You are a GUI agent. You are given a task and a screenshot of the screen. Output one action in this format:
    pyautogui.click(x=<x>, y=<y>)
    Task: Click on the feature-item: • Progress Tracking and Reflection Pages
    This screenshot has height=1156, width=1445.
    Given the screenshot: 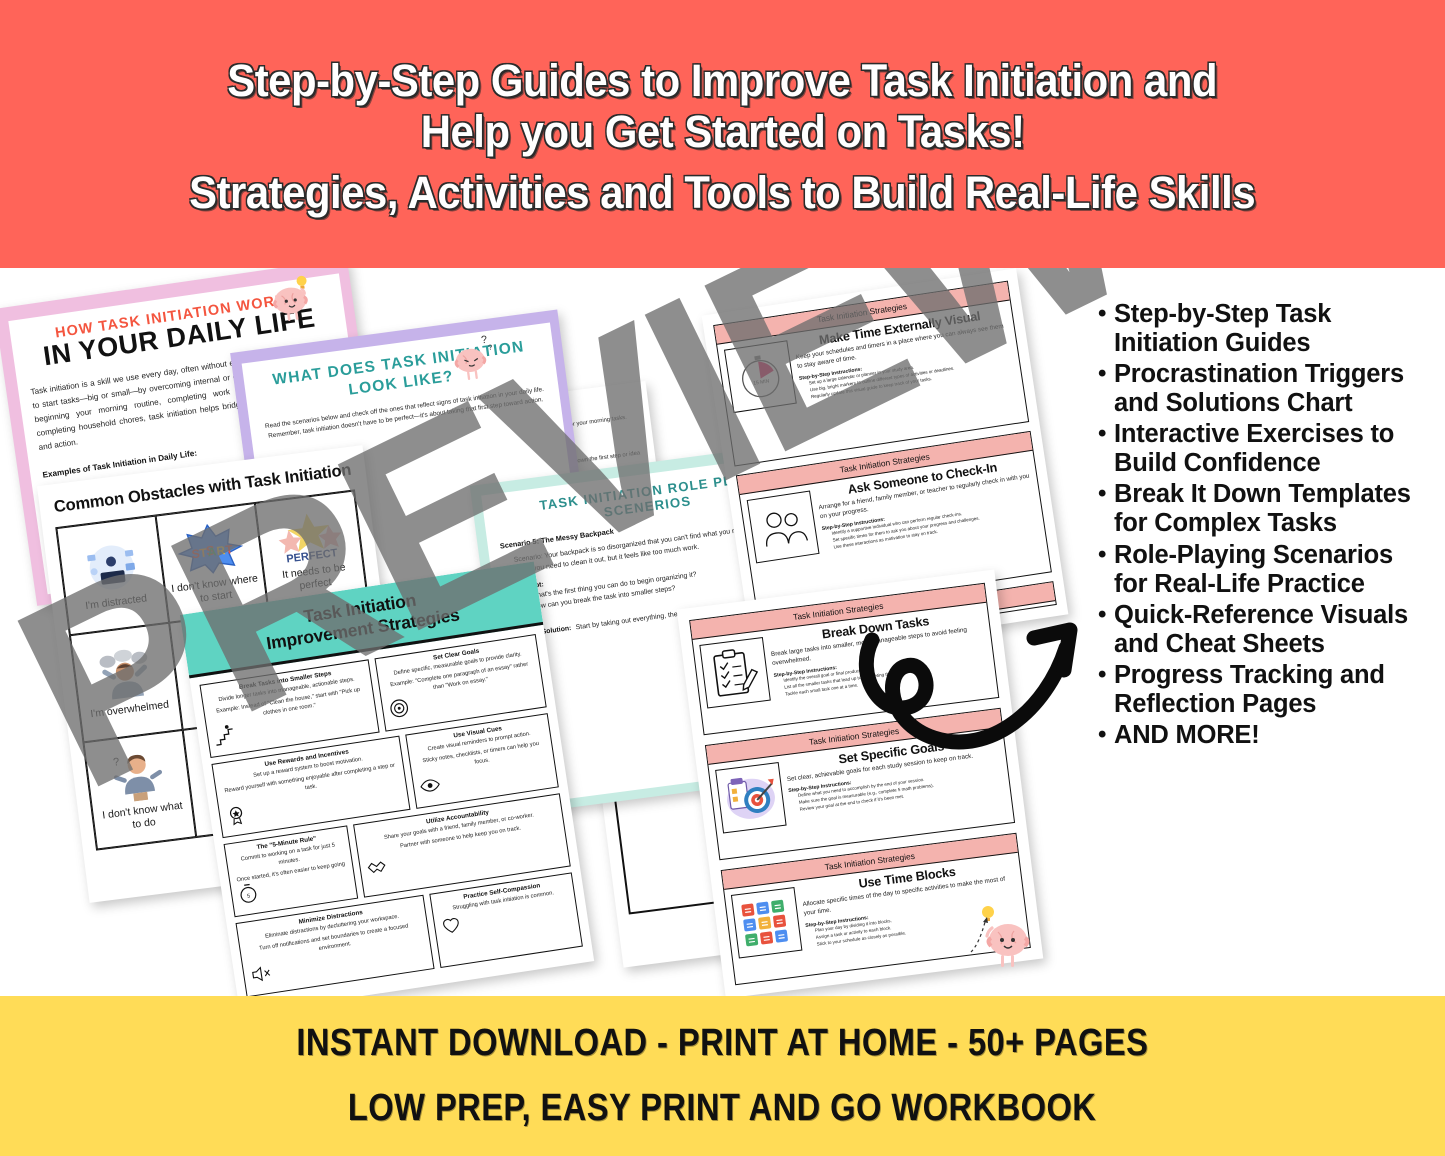 What is the action you would take?
    pyautogui.click(x=1258, y=690)
    